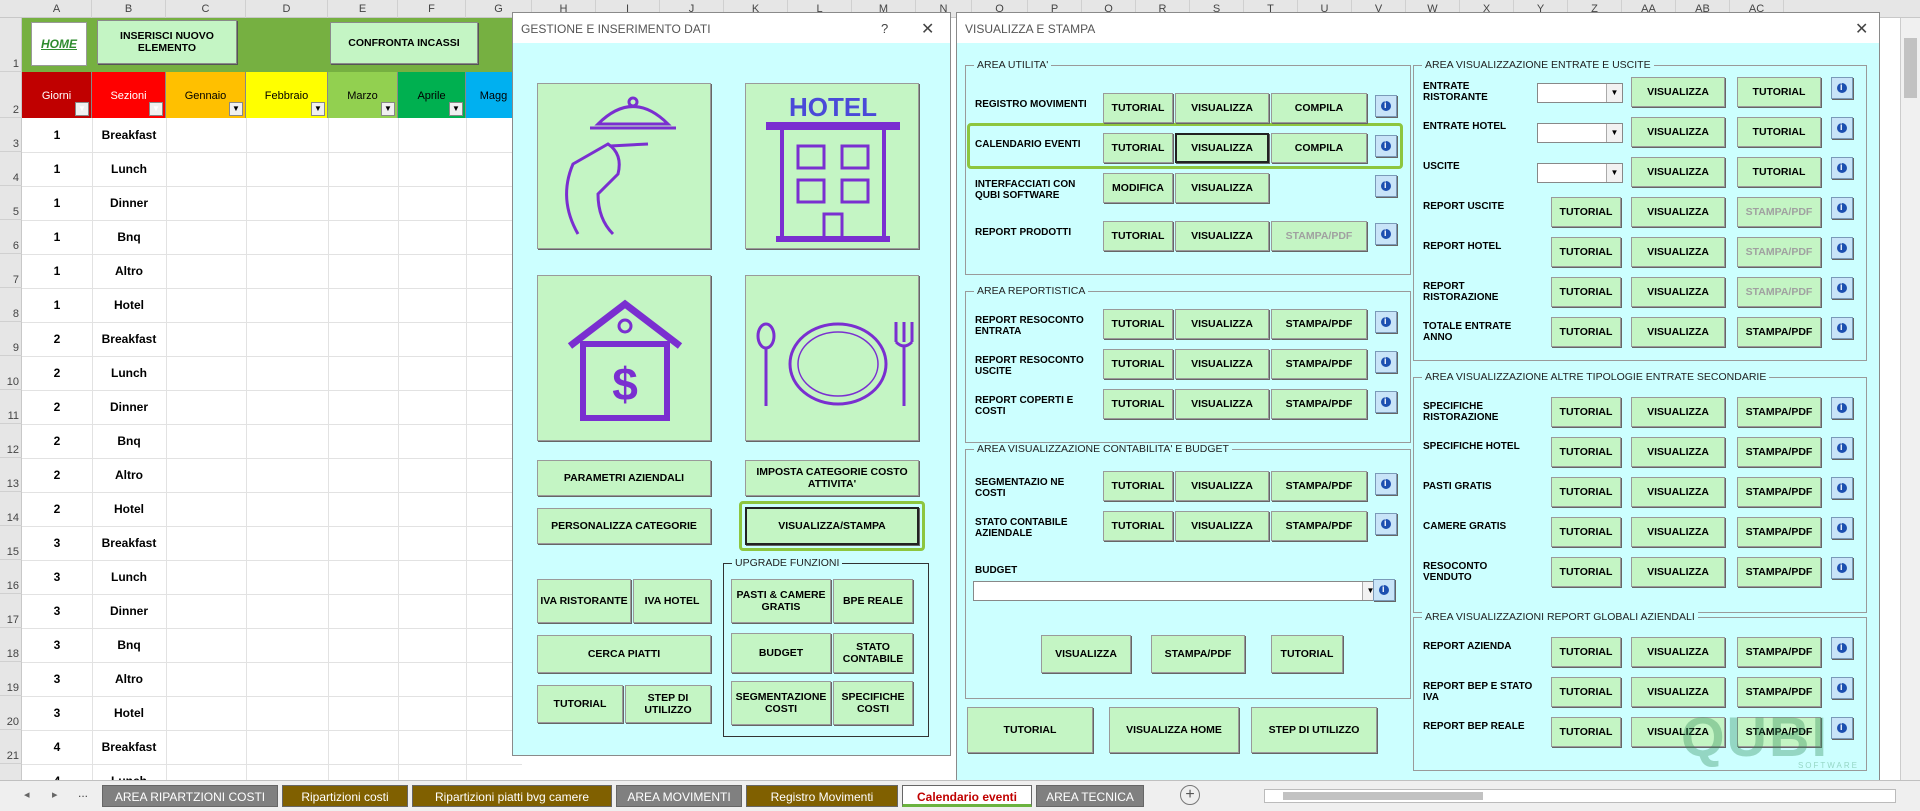 The width and height of the screenshot is (1920, 811). What do you see at coordinates (1307, 654) in the screenshot?
I see `budget-tutorial-button: TUTORIAL` at bounding box center [1307, 654].